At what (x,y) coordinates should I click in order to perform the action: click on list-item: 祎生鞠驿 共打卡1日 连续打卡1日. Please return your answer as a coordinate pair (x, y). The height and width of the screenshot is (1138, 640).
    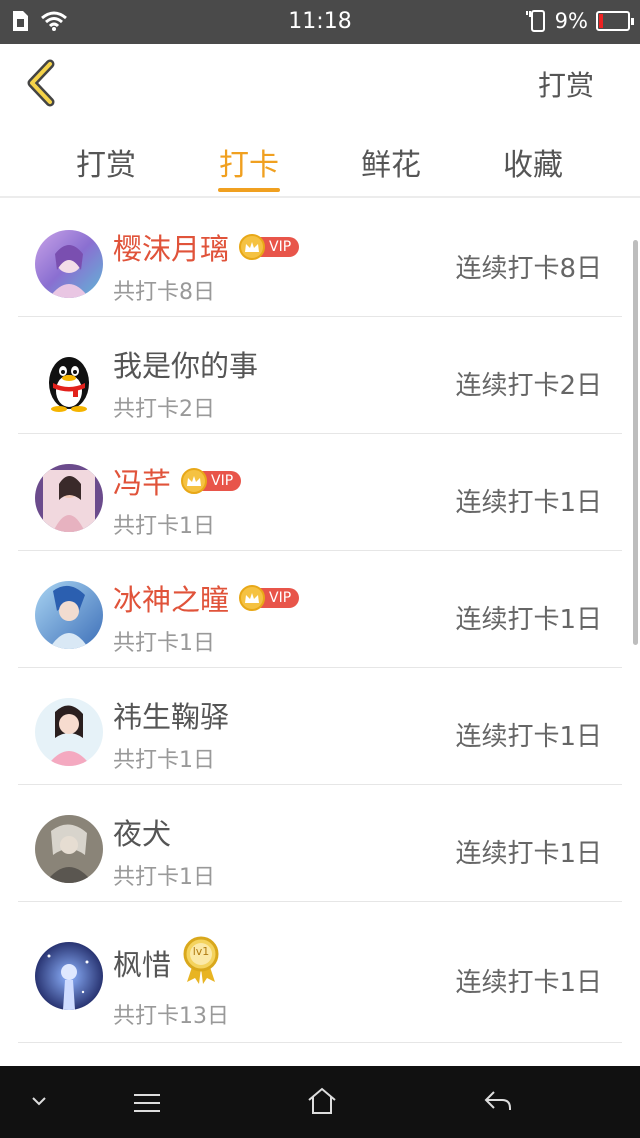
    Looking at the image, I should click on (320, 726).